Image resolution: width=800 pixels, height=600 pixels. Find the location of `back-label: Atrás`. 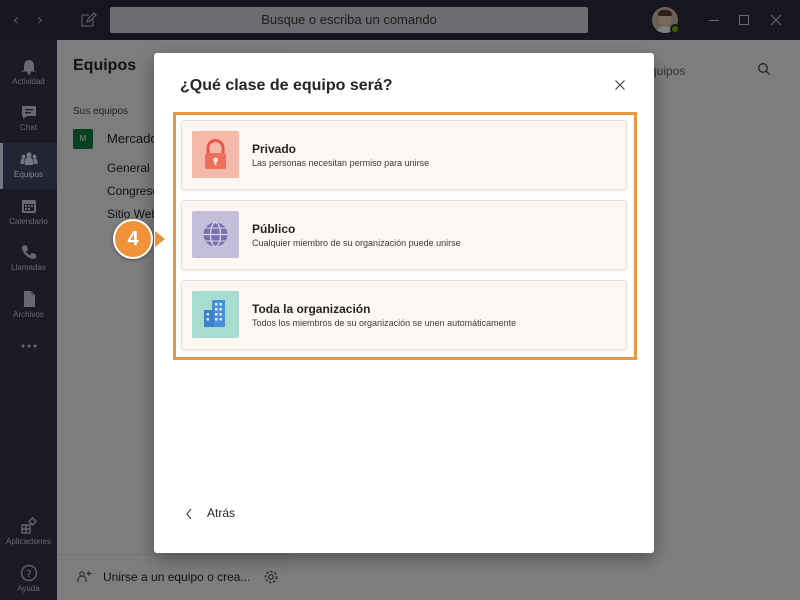

back-label: Atrás is located at coordinates (221, 513).